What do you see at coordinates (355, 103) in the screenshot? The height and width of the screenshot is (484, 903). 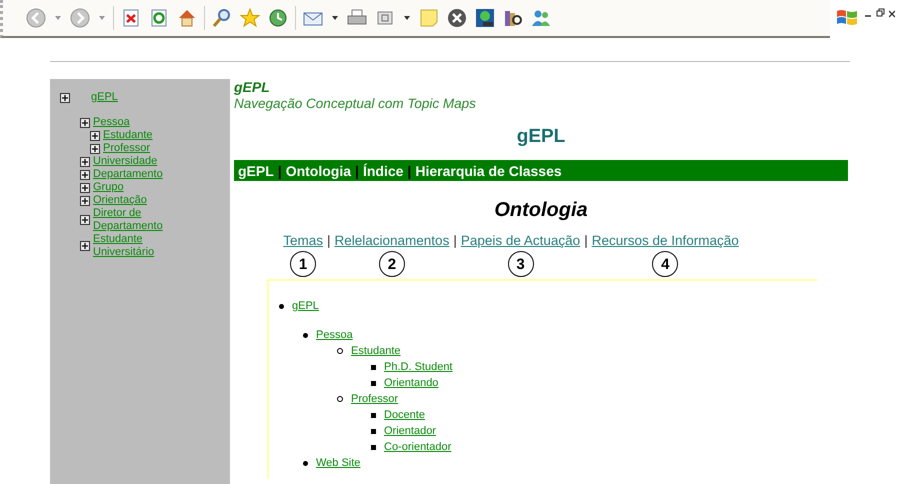 I see `site-subtitle: Navegação Conceptual com Topic Maps` at bounding box center [355, 103].